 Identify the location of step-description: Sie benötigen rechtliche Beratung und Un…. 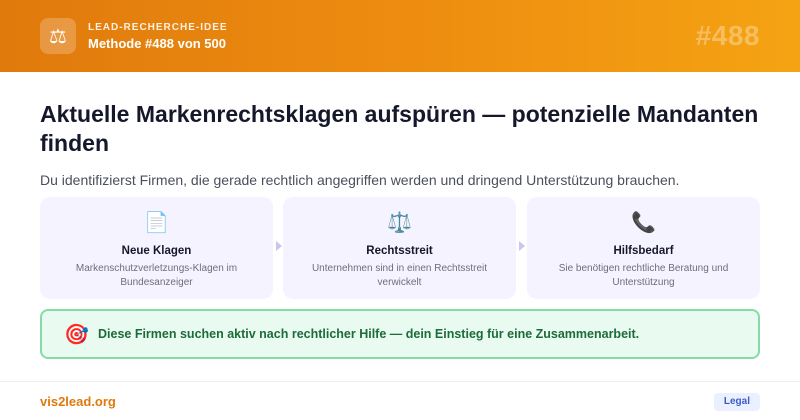
(643, 275).